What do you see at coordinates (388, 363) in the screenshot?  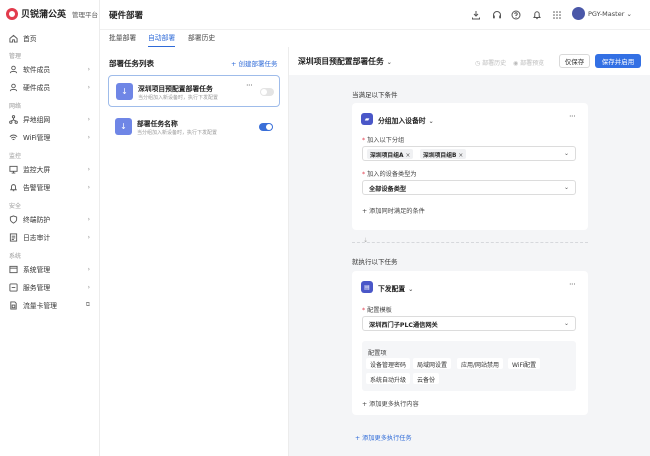 I see `config-chip: 设备管理密码` at bounding box center [388, 363].